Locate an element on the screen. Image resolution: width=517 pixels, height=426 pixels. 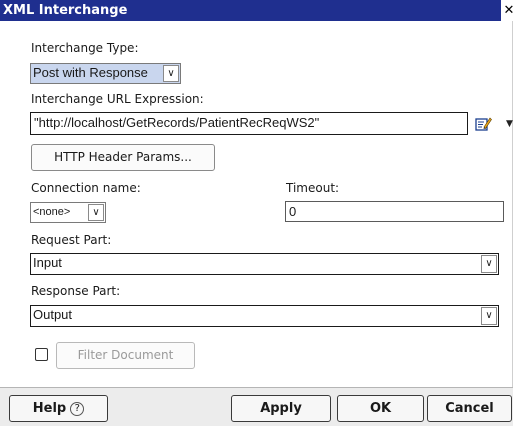
connection-name-value: <none> is located at coordinates (52, 212).